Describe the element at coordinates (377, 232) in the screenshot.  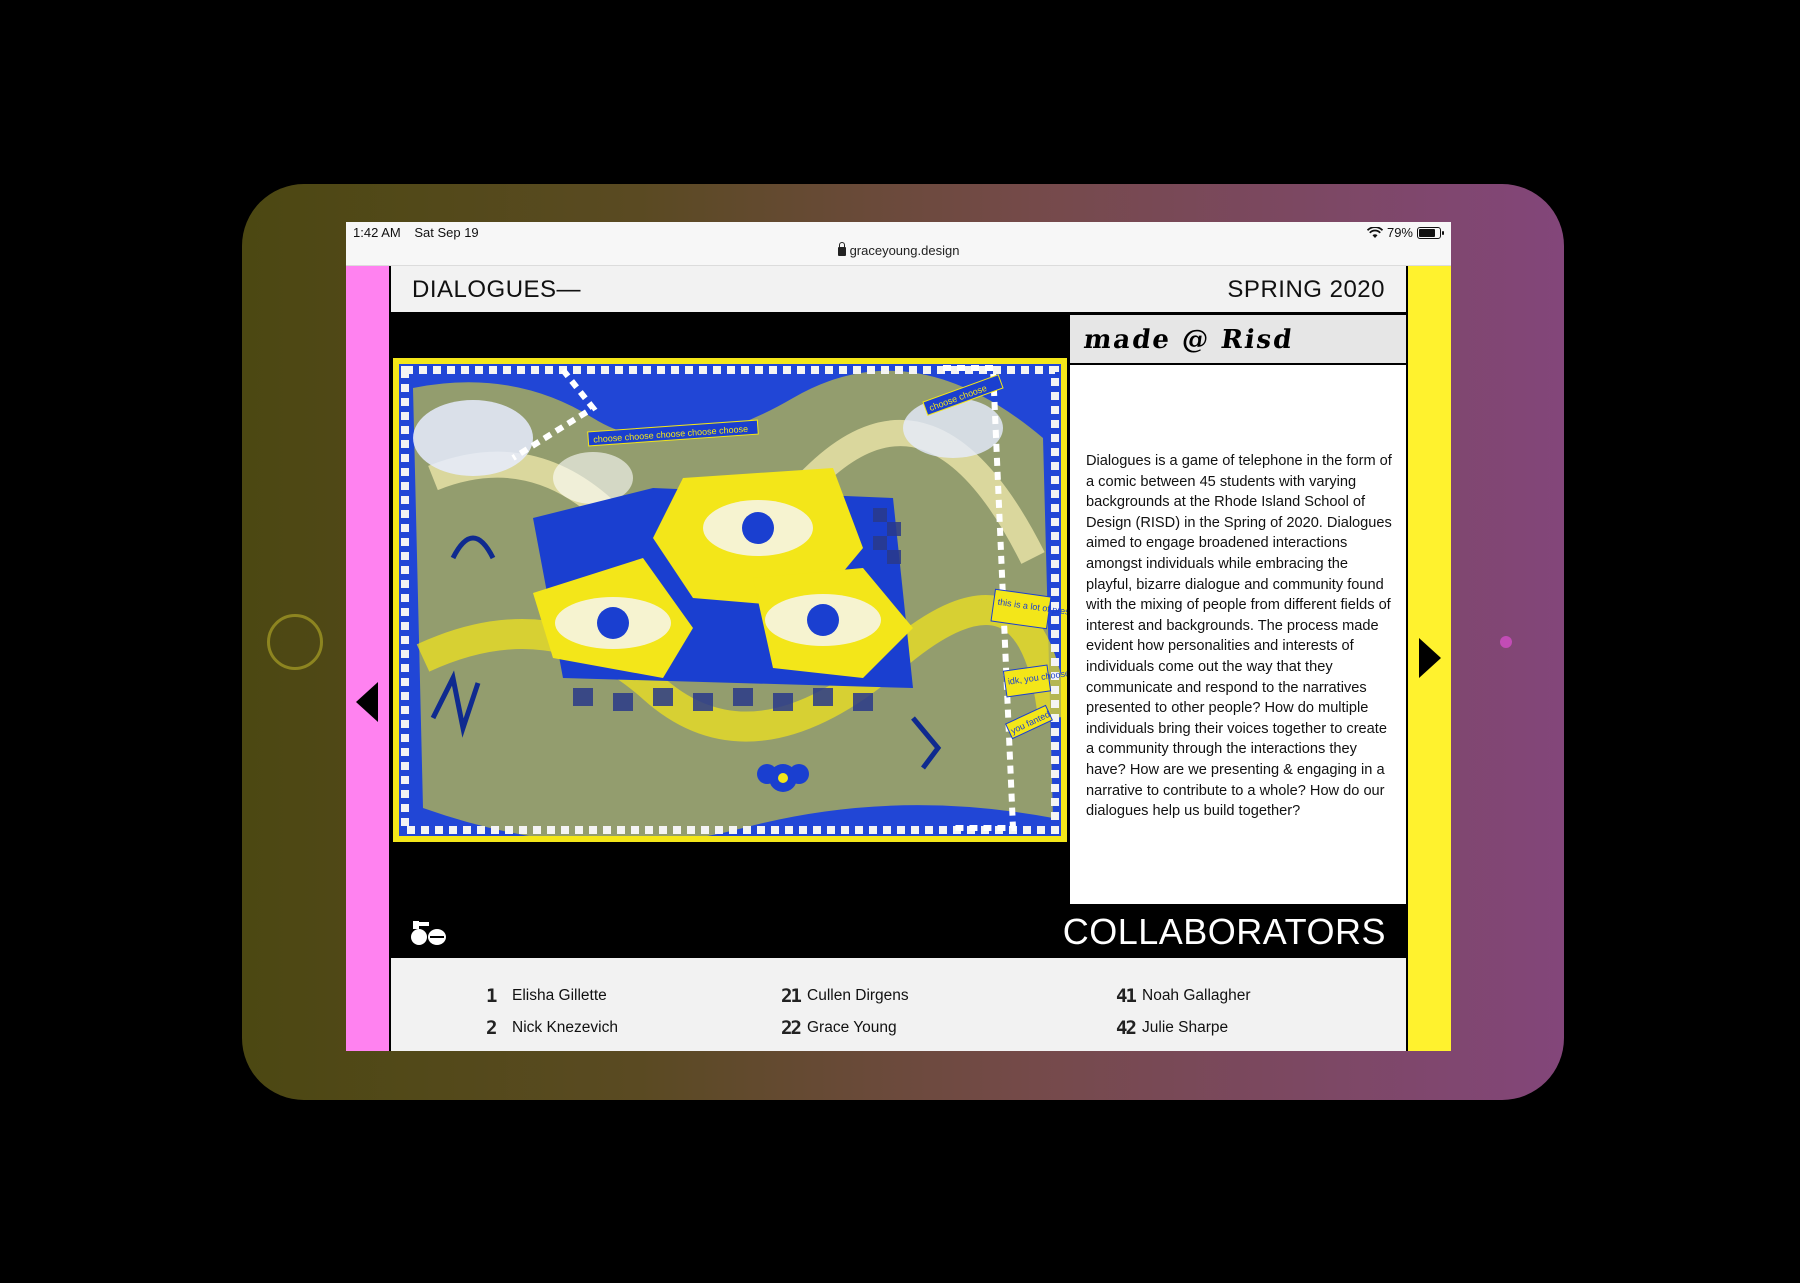
I see `status-time: 1:42 AM` at that location.